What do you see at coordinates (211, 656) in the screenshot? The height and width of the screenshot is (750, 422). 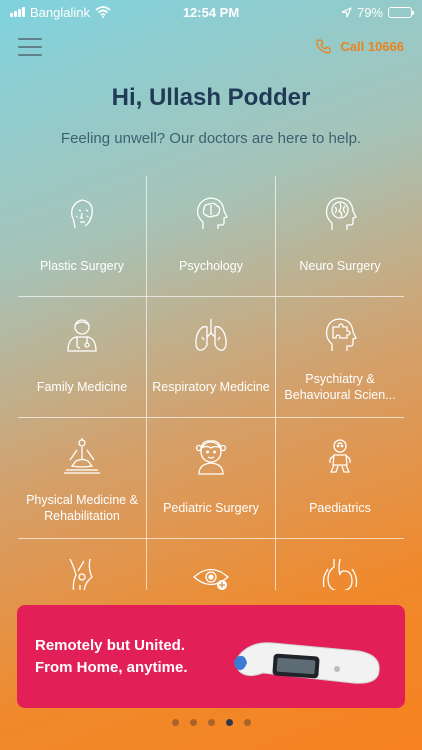 I see `promo-banner: Remotely but United. From Home, anytime.` at bounding box center [211, 656].